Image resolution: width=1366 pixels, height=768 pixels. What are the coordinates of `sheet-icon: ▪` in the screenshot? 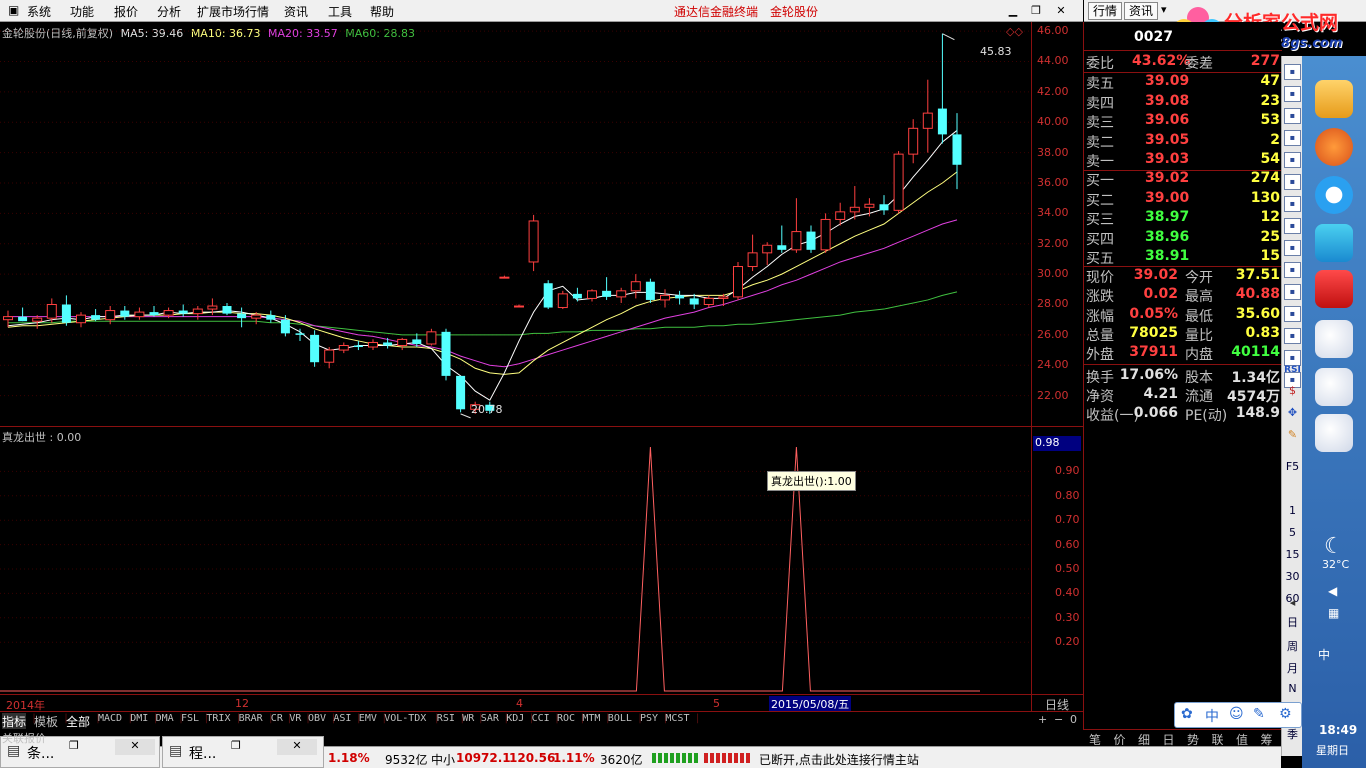 It's located at (1292, 270).